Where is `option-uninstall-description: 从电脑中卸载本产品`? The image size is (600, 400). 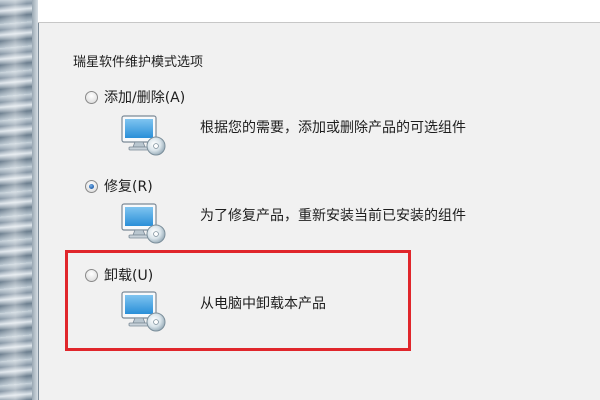
option-uninstall-description: 从电脑中卸载本产品 is located at coordinates (263, 304).